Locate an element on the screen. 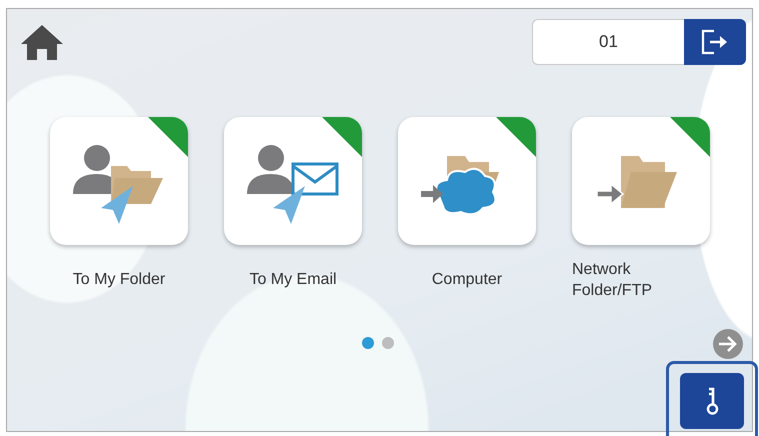 This screenshot has width=759, height=436. key-icon is located at coordinates (712, 401).